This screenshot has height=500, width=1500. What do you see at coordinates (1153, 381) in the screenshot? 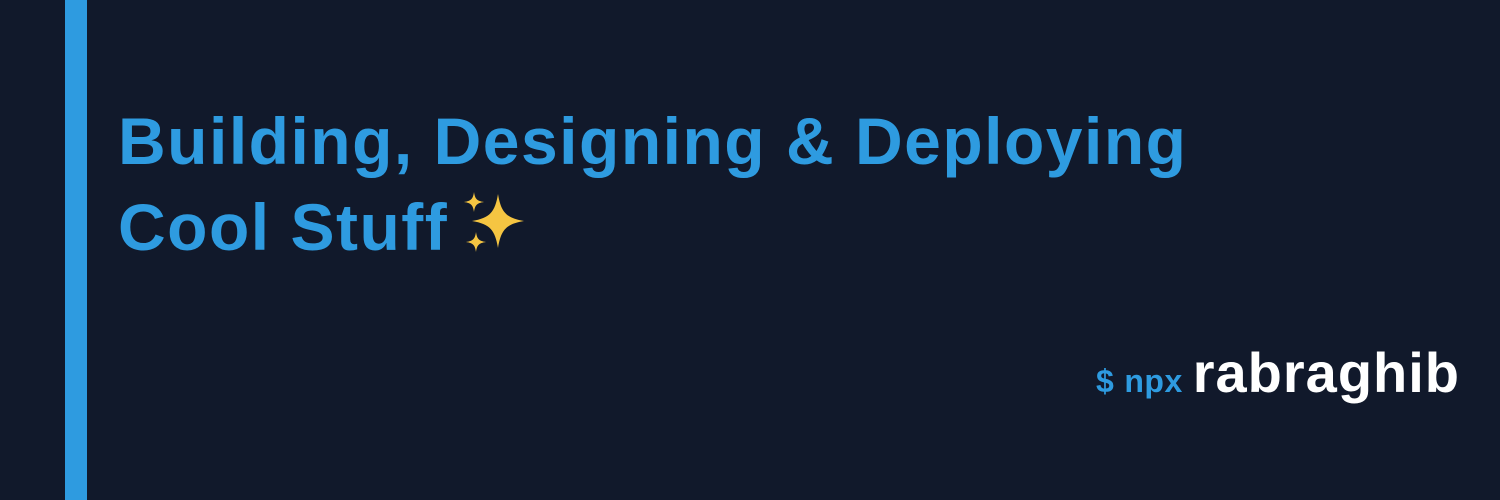
I see `npx-label: npx` at bounding box center [1153, 381].